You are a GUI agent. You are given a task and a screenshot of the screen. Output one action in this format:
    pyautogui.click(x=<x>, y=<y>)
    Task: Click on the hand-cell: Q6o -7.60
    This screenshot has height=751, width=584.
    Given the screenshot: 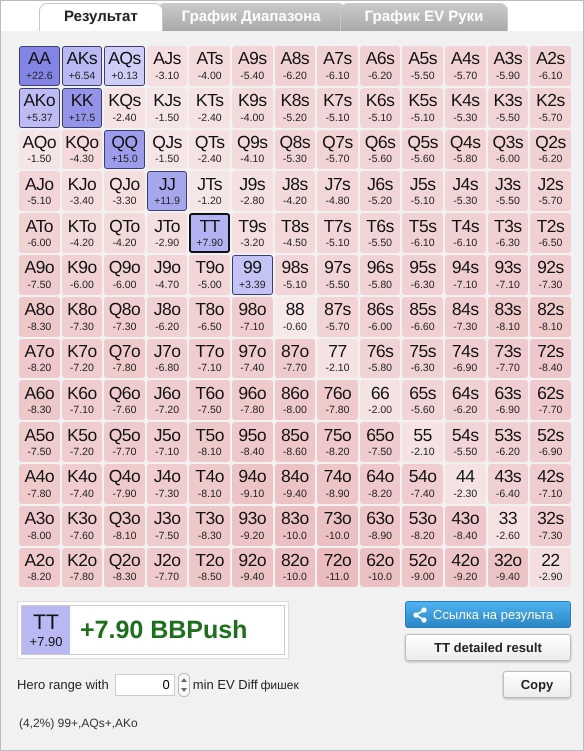 What is the action you would take?
    pyautogui.click(x=124, y=400)
    